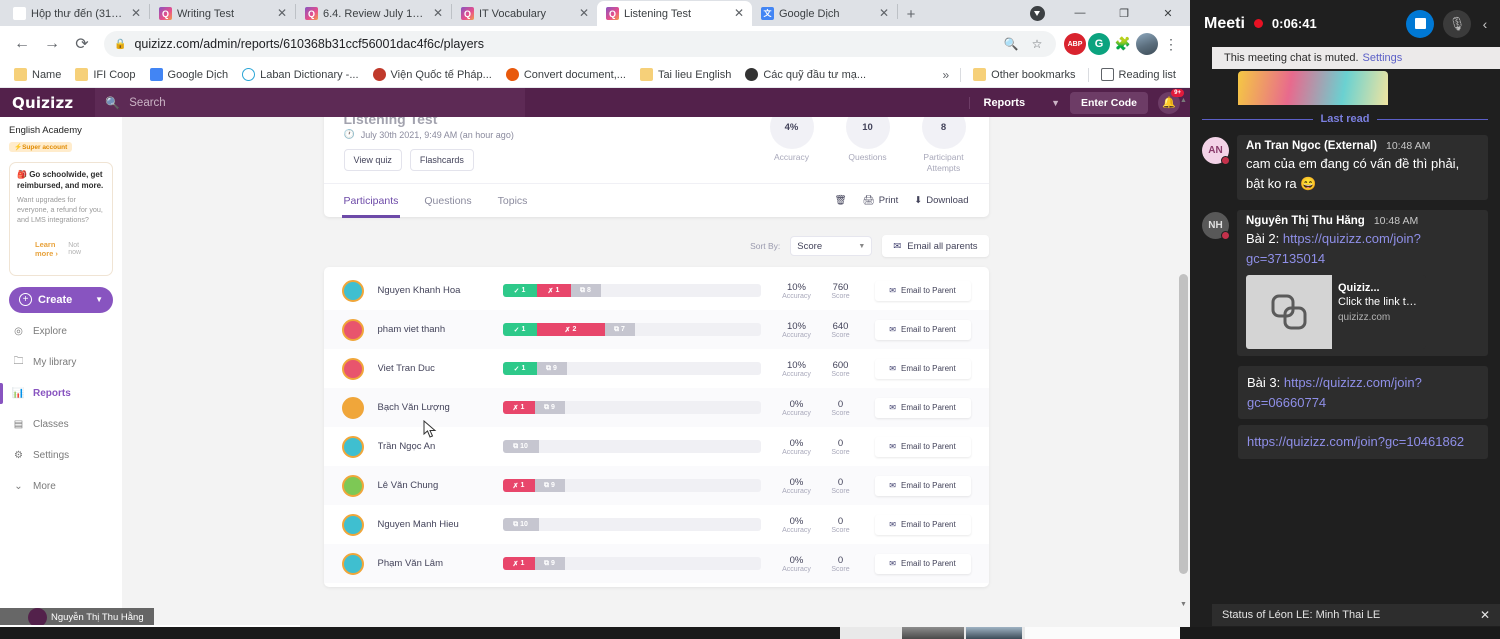 The height and width of the screenshot is (639, 1500). Describe the element at coordinates (61, 331) in the screenshot. I see `sidebar-item-explore: ◎ Explore` at that location.